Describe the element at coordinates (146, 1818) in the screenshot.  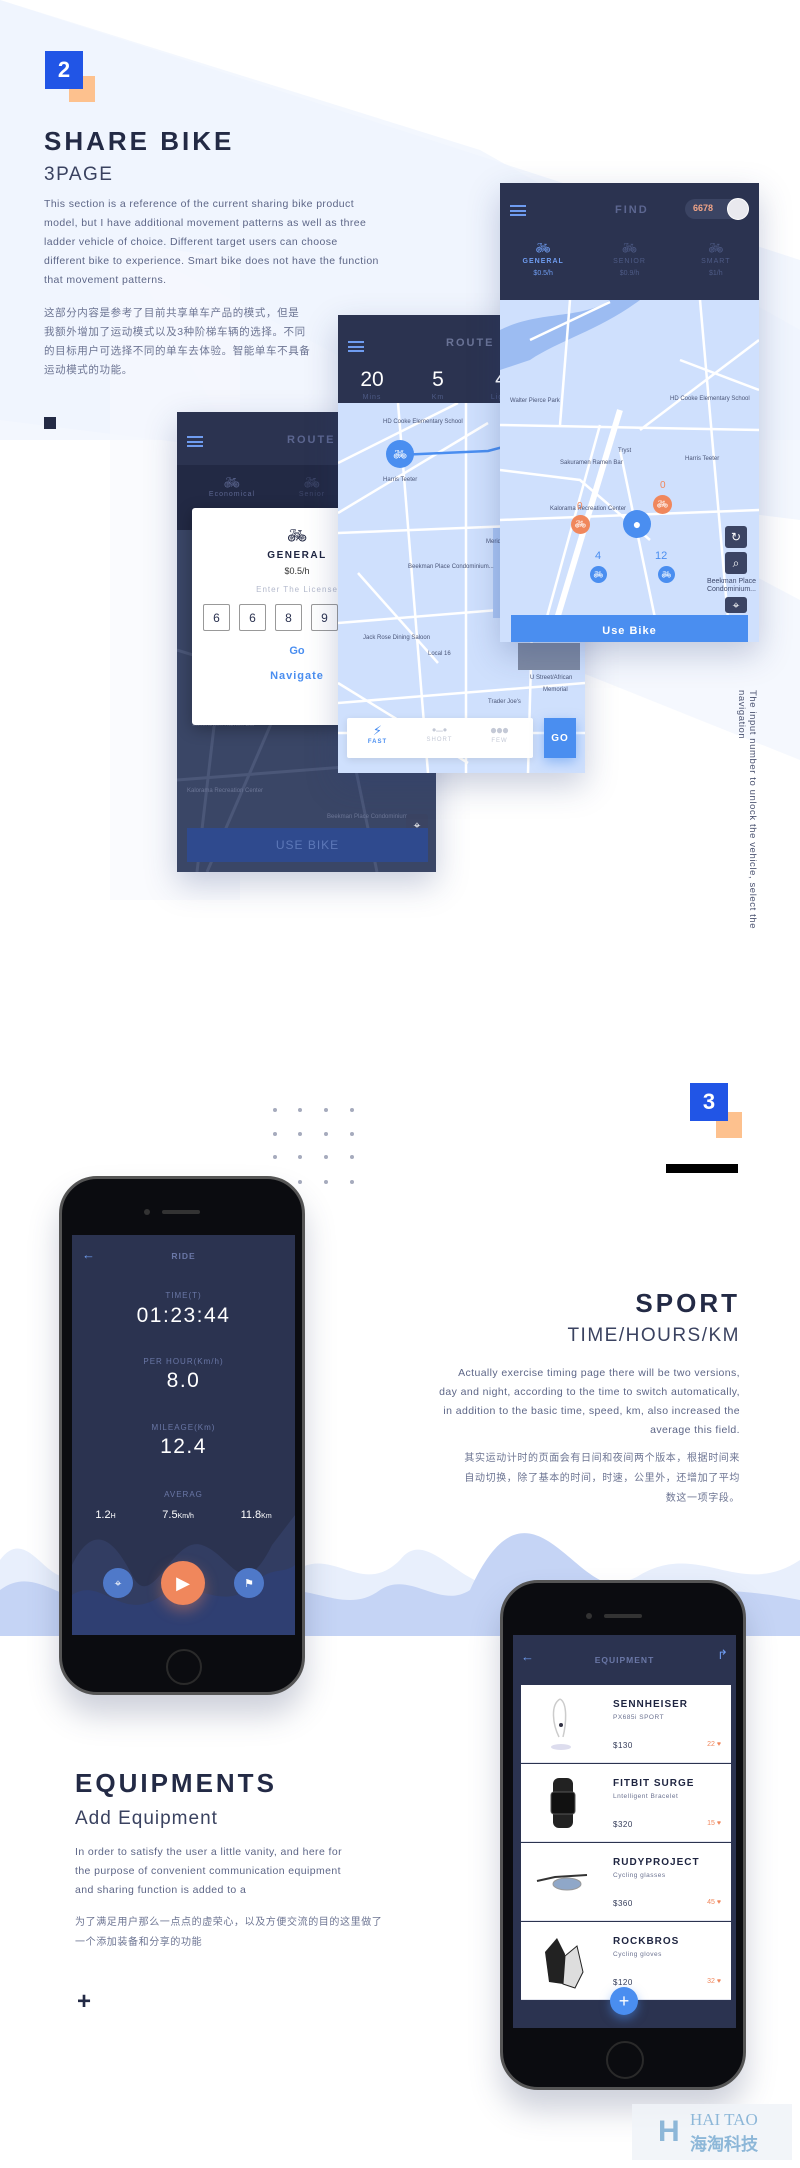
I see `section-subtitle: Add Equipment` at that location.